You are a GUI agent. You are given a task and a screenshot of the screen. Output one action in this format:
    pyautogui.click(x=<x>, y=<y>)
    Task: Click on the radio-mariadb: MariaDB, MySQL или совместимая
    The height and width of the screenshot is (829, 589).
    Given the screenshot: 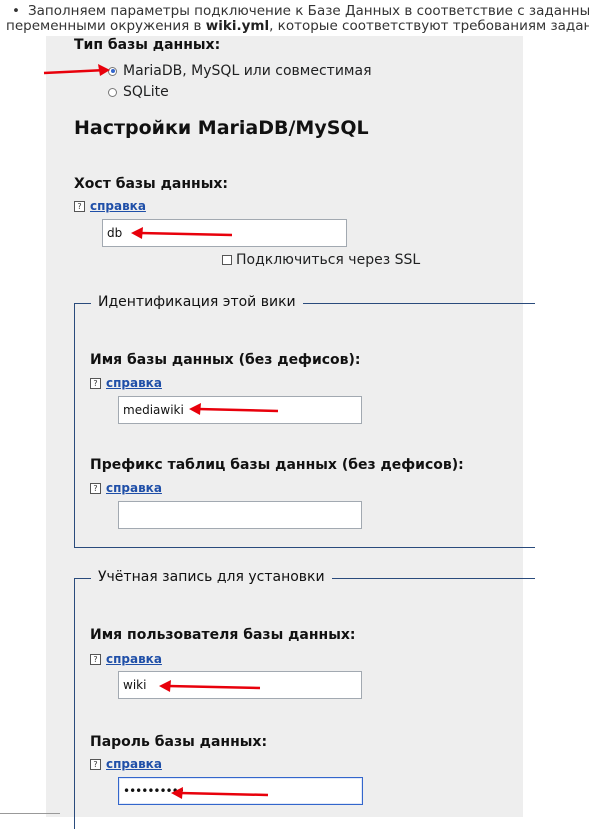 What is the action you would take?
    pyautogui.click(x=240, y=71)
    